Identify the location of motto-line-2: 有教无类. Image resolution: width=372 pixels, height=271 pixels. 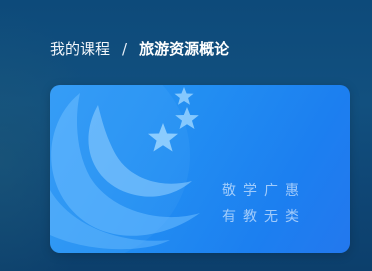
(264, 217).